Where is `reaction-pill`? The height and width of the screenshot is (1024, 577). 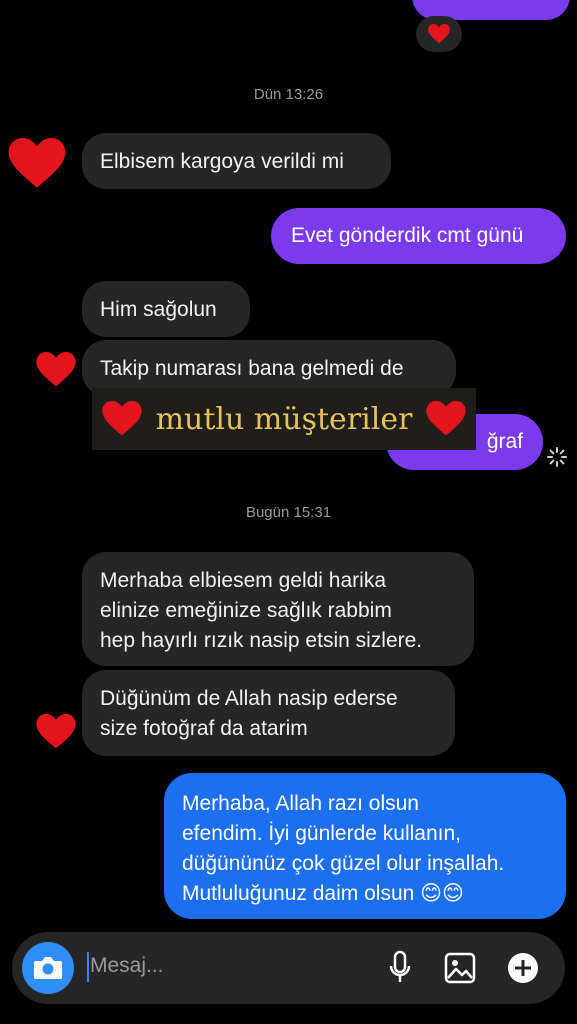
reaction-pill is located at coordinates (439, 34).